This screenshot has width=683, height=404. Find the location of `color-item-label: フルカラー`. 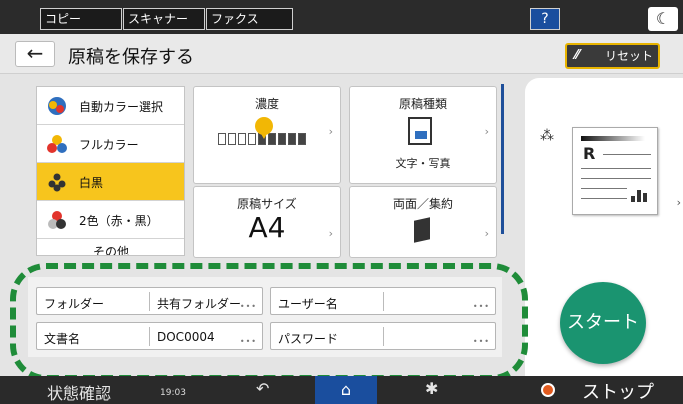

color-item-label: フルカラー is located at coordinates (109, 145).